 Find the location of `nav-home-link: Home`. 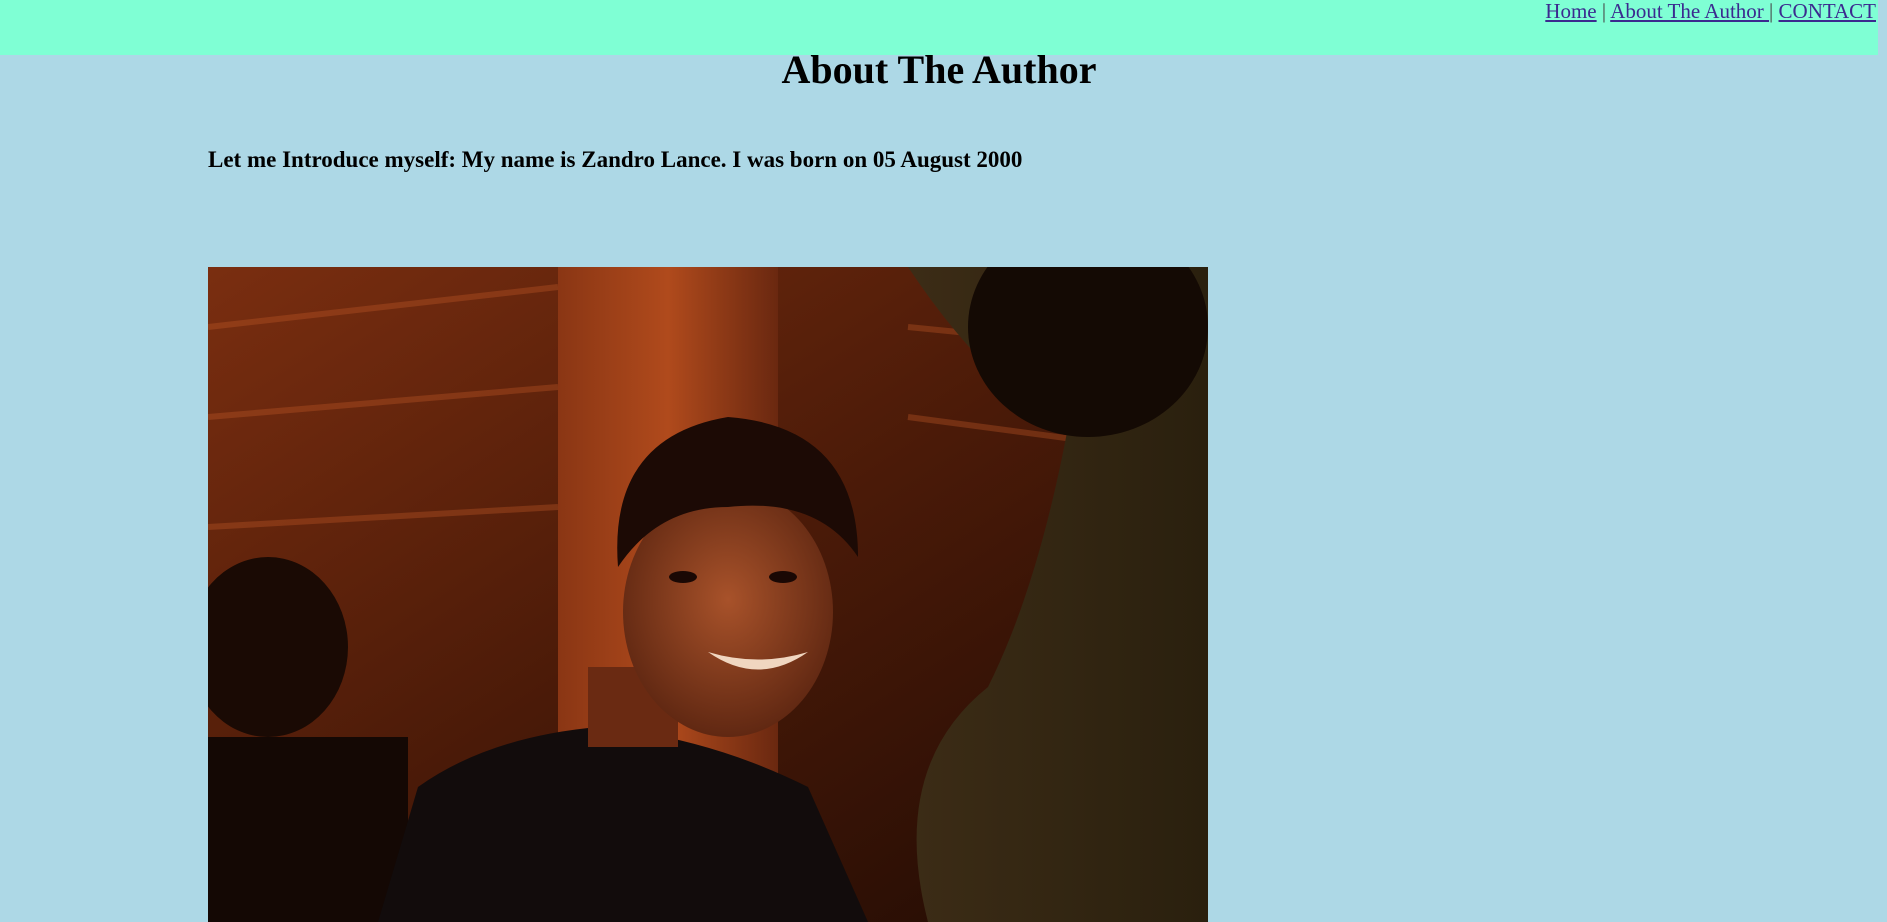

nav-home-link: Home is located at coordinates (1570, 11).